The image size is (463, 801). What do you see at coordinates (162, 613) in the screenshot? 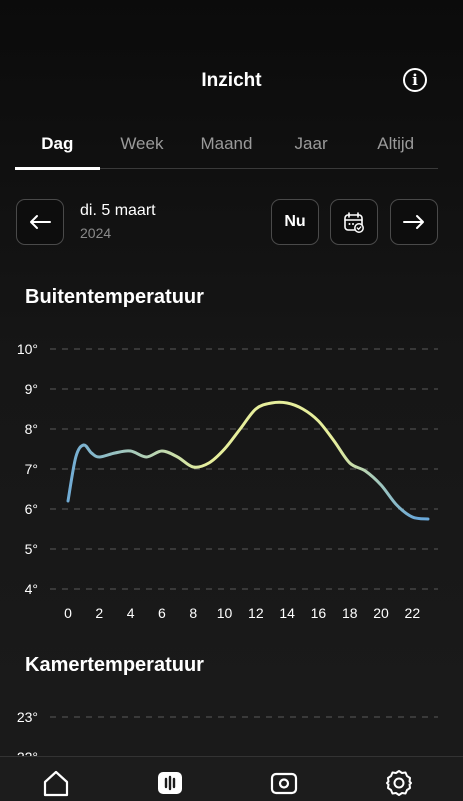
I see `x-tick-label: 6` at bounding box center [162, 613].